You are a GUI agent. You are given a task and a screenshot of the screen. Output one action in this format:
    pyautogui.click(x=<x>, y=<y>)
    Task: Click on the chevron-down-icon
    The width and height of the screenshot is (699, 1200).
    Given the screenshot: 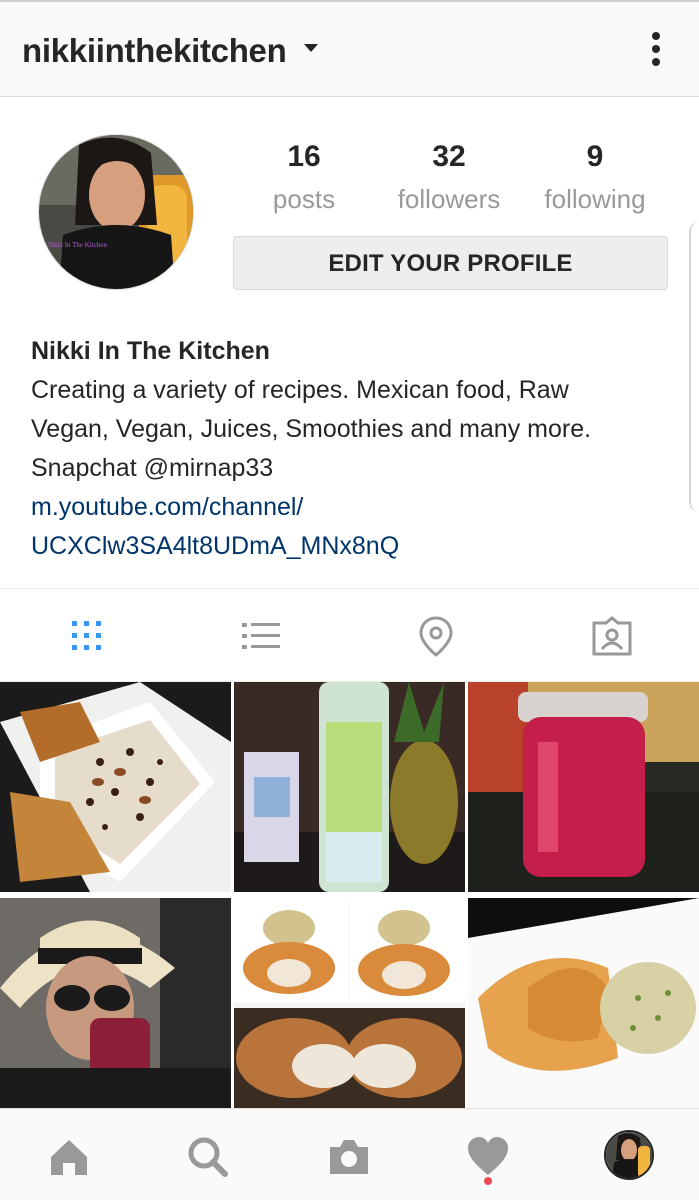 What is the action you would take?
    pyautogui.click(x=311, y=48)
    